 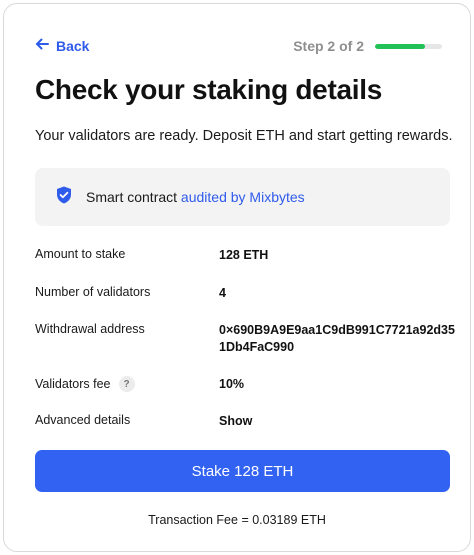 What do you see at coordinates (222, 293) in the screenshot?
I see `validators-value: 4` at bounding box center [222, 293].